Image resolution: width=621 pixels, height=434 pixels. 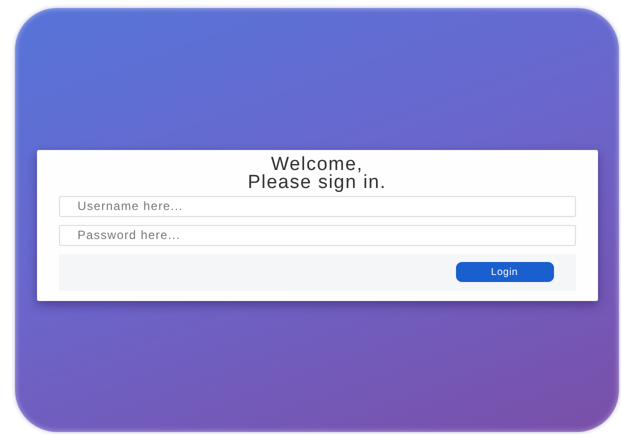 I want to click on login-button: Login, so click(x=505, y=272).